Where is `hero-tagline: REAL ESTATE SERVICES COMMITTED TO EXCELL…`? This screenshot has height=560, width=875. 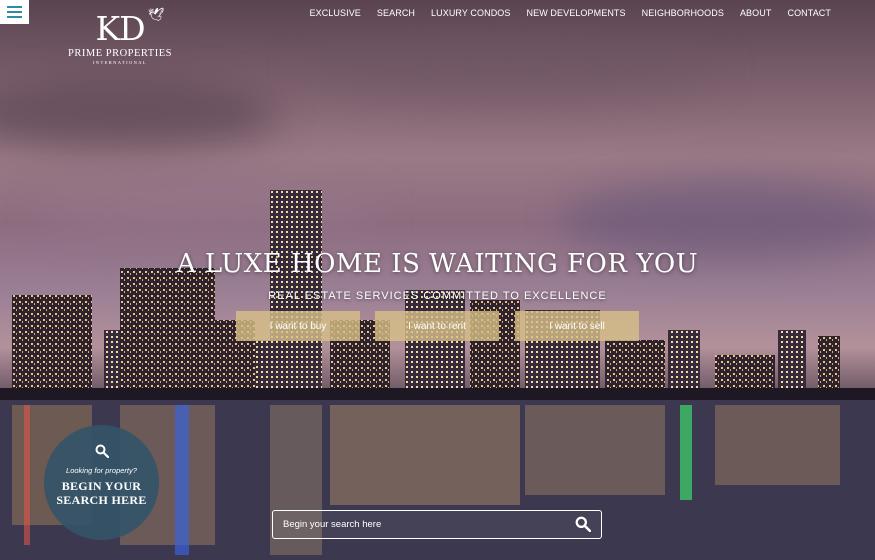
hero-tagline: REAL ESTATE SERVICES COMMITTED TO EXCELL… is located at coordinates (437, 296).